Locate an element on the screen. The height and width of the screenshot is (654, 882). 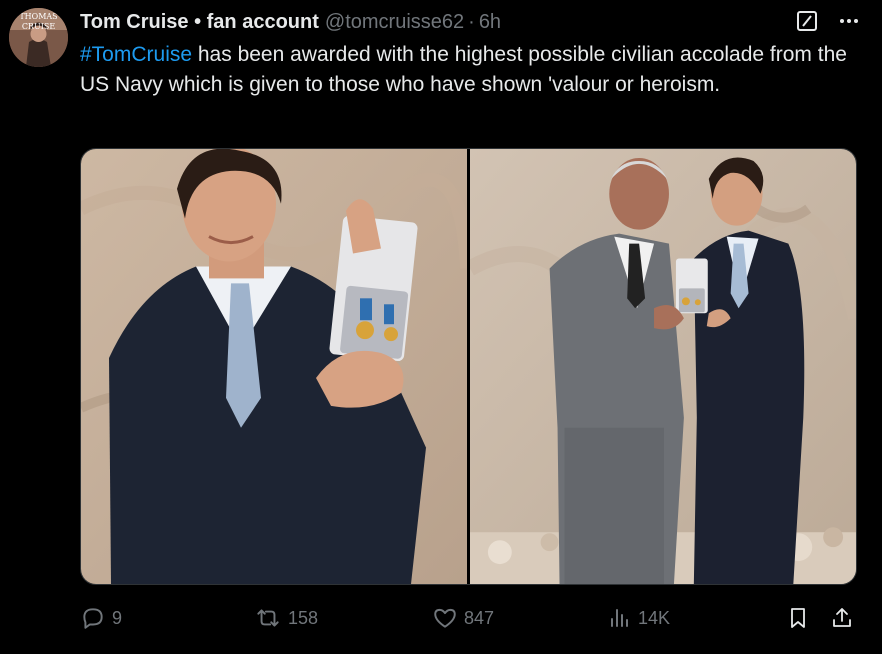
header-actions is located at coordinates (828, 21).